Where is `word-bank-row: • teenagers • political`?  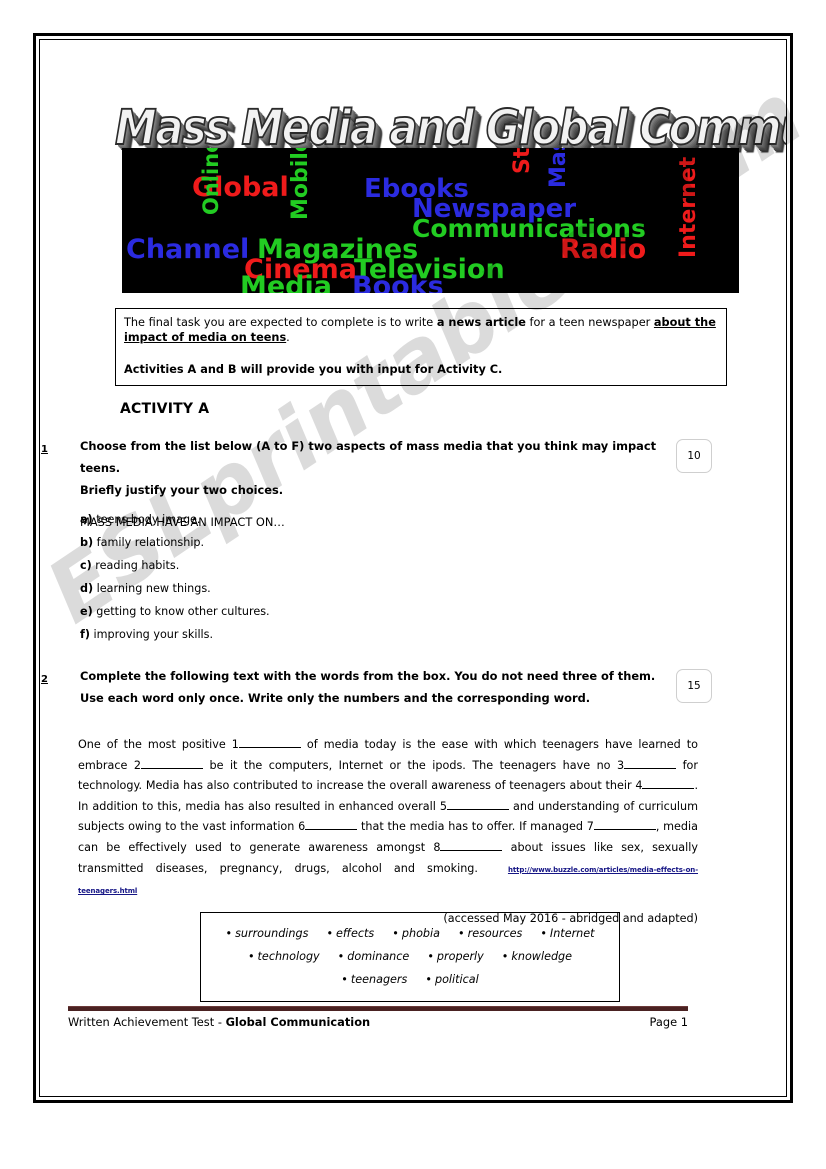 word-bank-row: • teenagers • political is located at coordinates (410, 979).